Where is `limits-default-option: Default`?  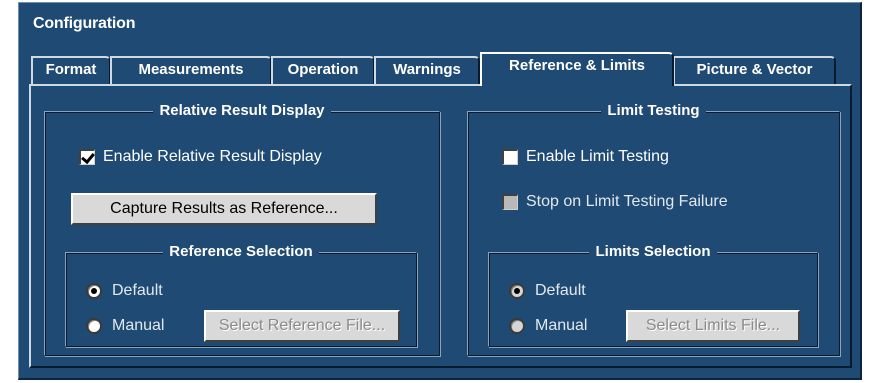 limits-default-option: Default is located at coordinates (547, 291).